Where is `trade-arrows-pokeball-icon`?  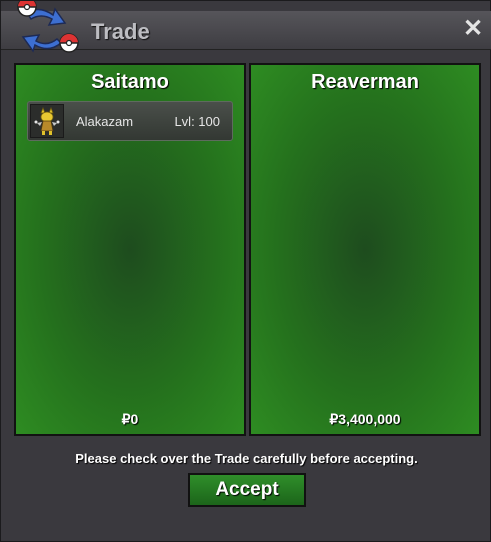
trade-arrows-pokeball-icon is located at coordinates (48, 27).